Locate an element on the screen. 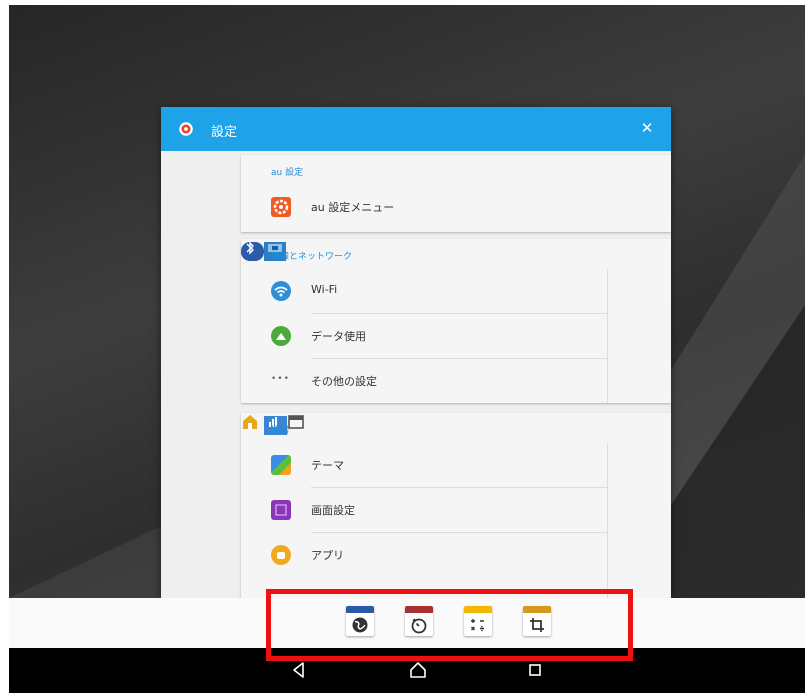  list-item-label: テーマ is located at coordinates (327, 465).